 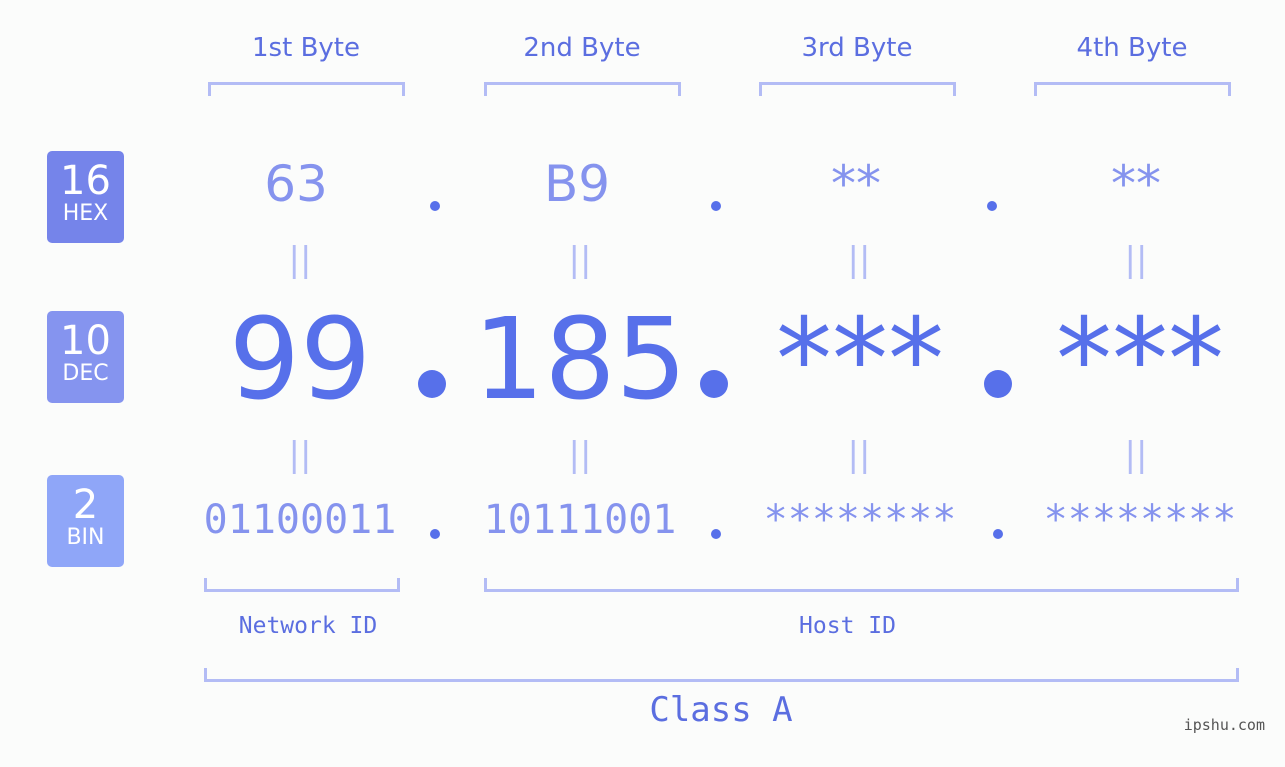 I want to click on bin-base-number: 2, so click(x=85, y=505).